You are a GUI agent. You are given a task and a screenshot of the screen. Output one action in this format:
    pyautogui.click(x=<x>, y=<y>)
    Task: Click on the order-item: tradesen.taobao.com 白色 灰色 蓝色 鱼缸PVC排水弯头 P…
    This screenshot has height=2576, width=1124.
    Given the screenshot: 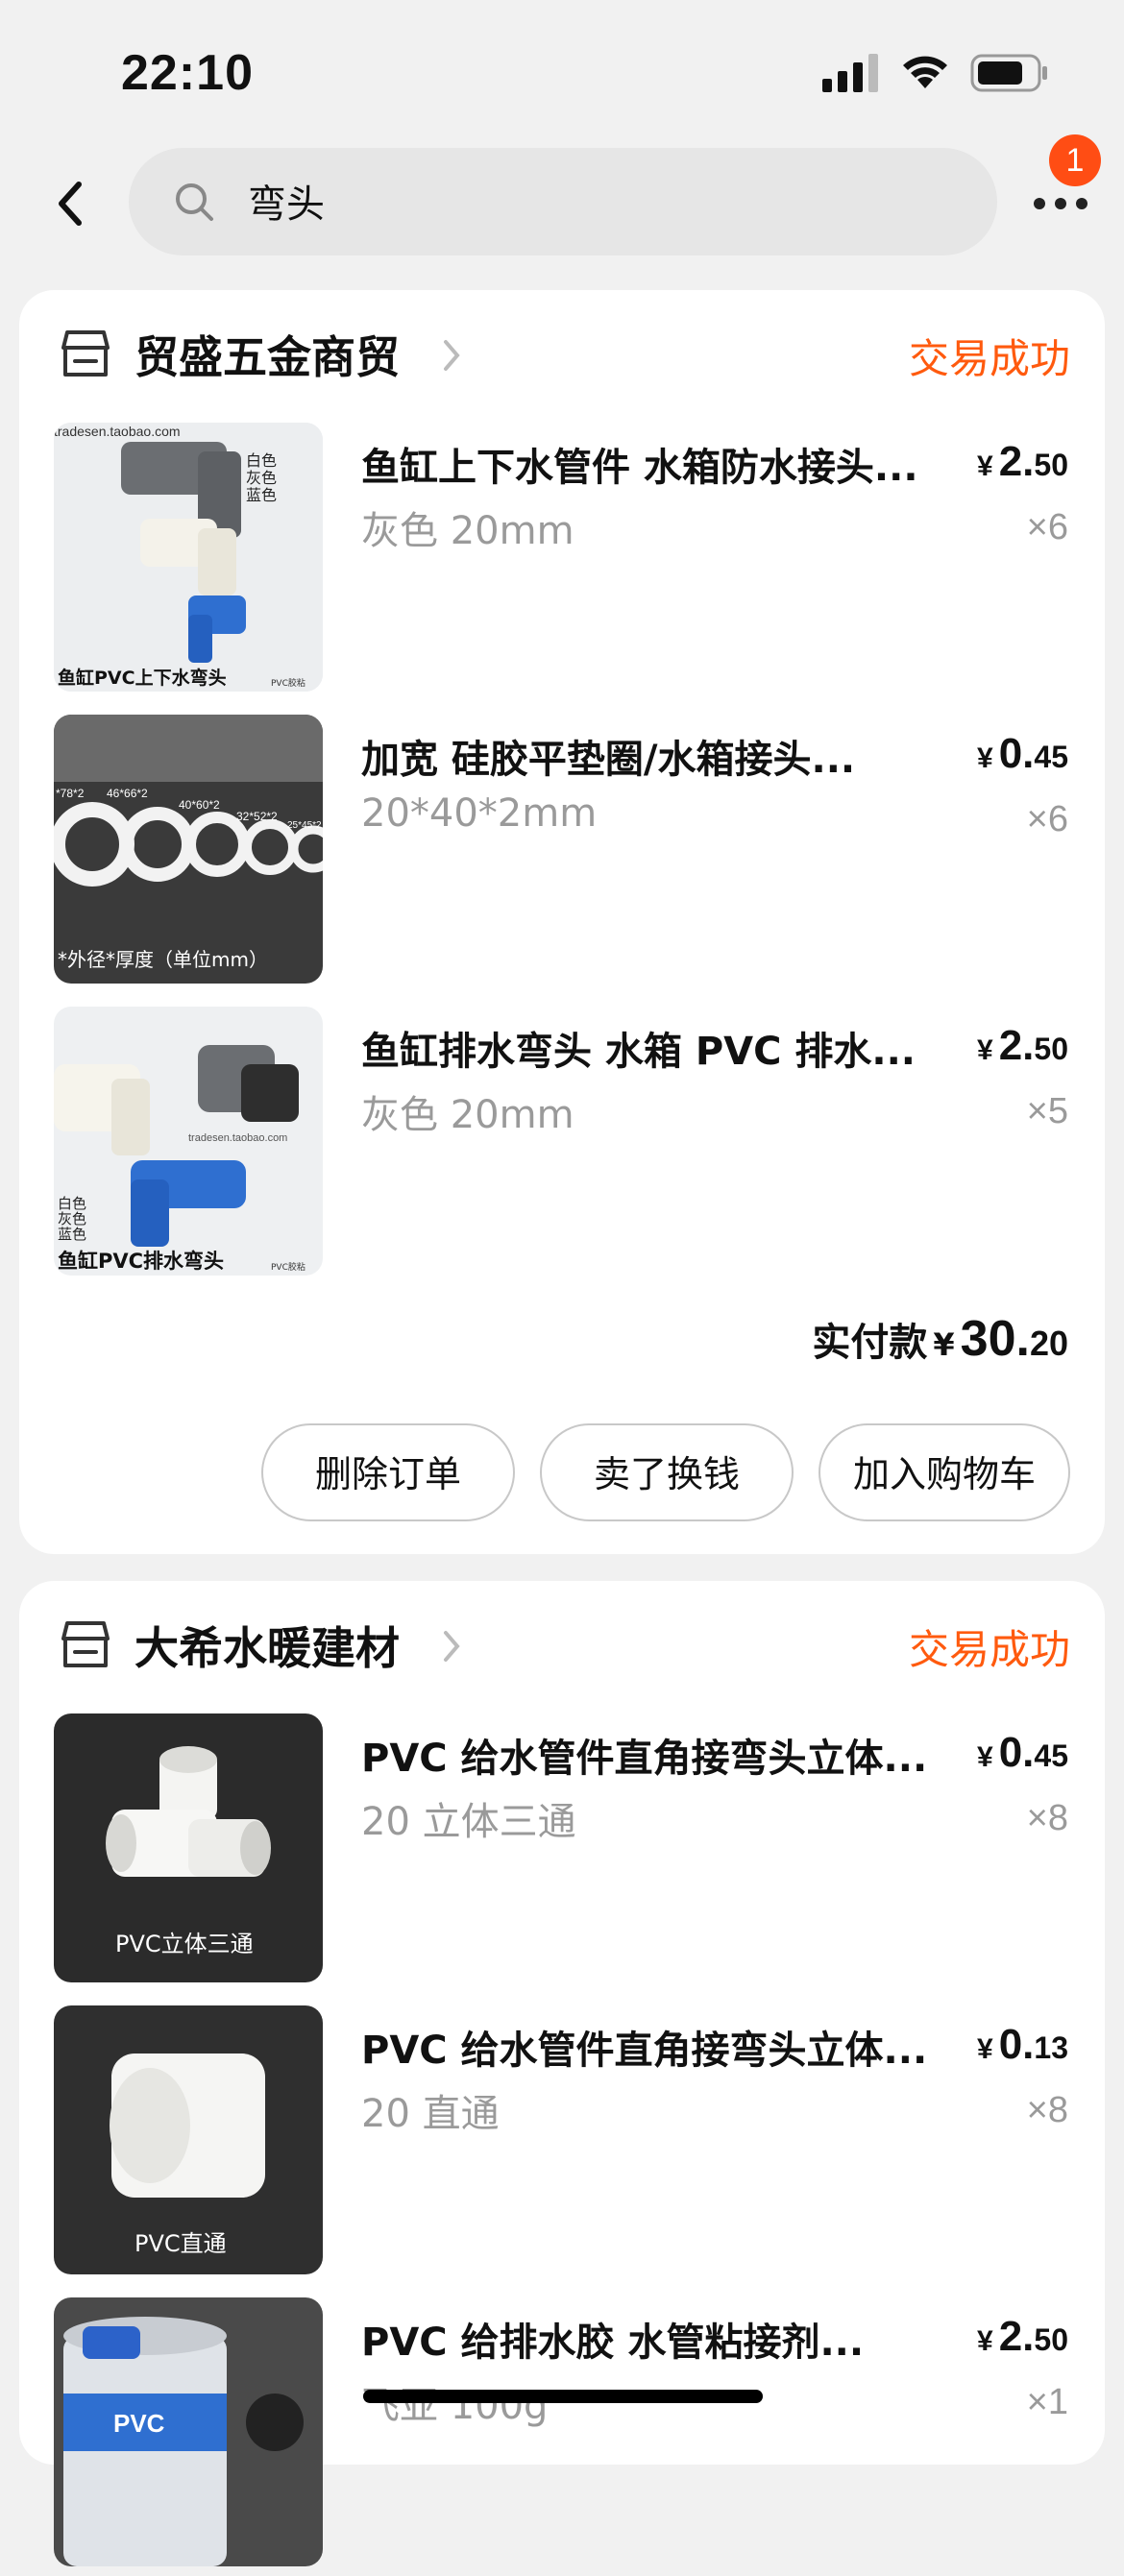 What is the action you would take?
    pyautogui.click(x=562, y=1146)
    